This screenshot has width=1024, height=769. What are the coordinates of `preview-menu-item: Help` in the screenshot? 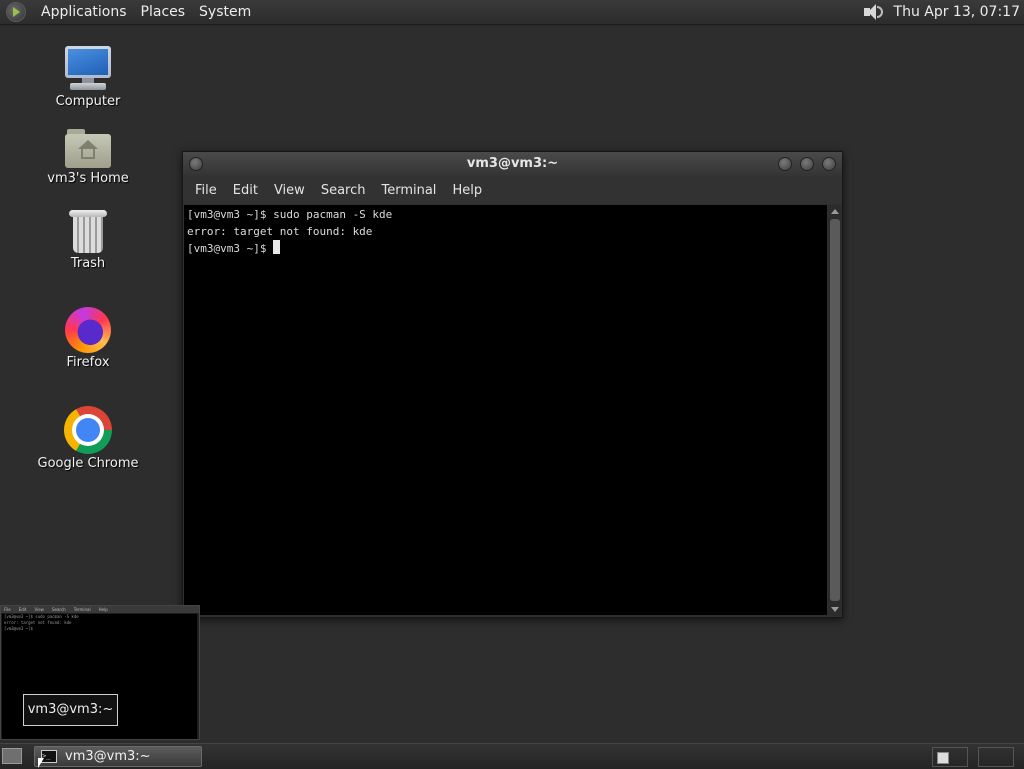 It's located at (103, 609).